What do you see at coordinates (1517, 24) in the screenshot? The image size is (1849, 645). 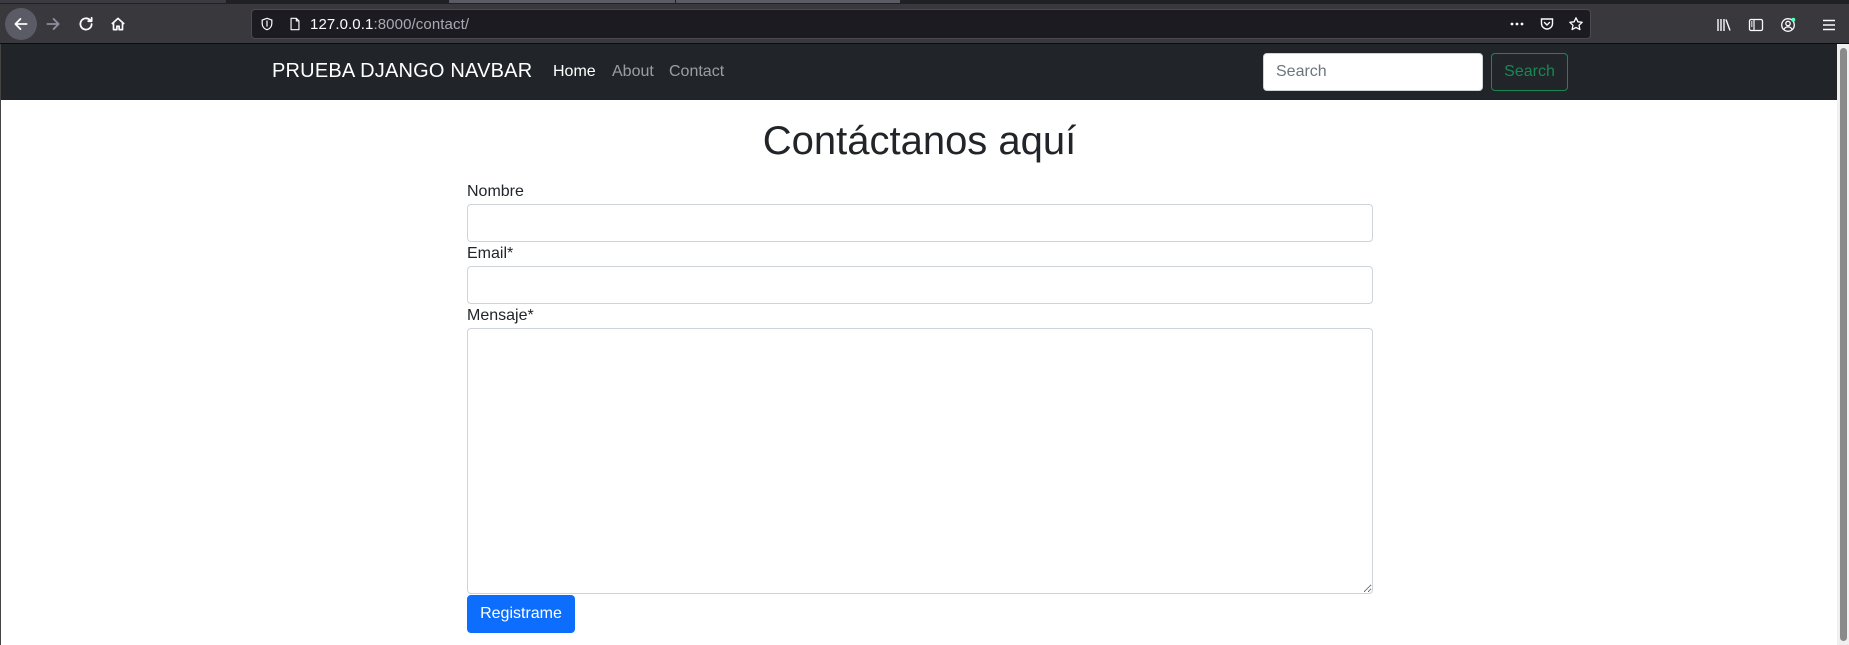 I see `more-icon` at bounding box center [1517, 24].